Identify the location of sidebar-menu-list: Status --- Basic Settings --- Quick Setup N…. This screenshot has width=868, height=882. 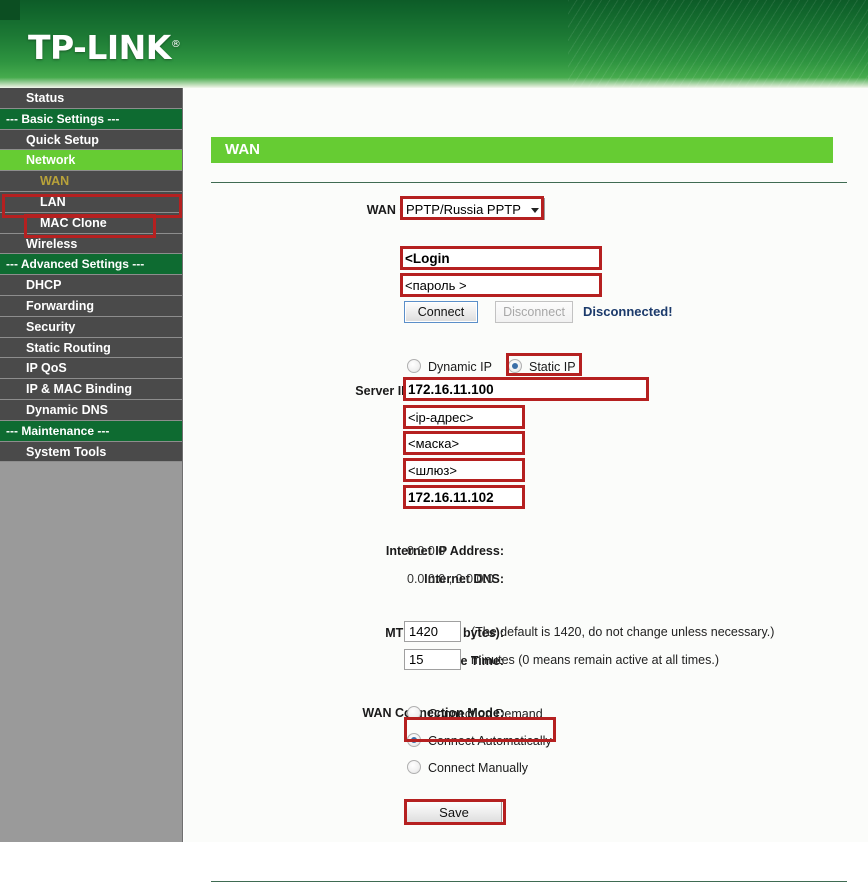
(91, 275).